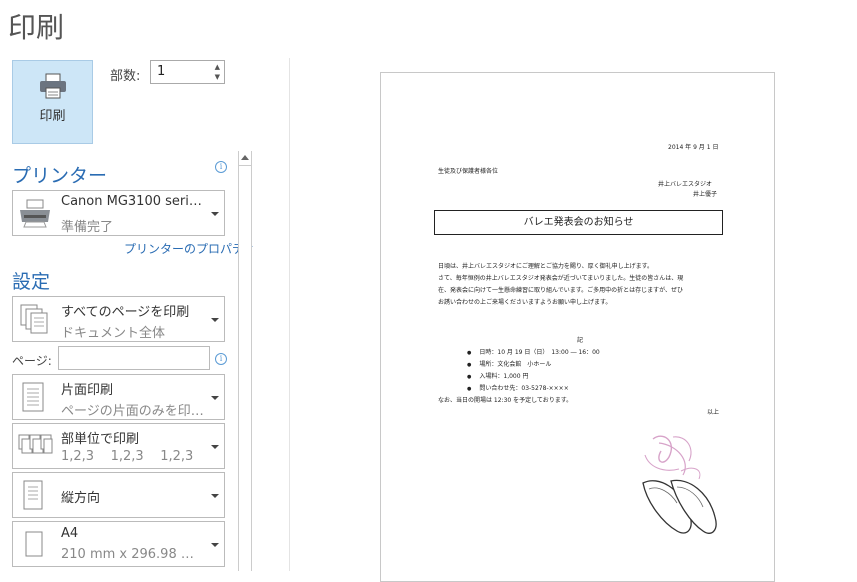  Describe the element at coordinates (70, 533) in the screenshot. I see `paper-size-label: A4` at that location.